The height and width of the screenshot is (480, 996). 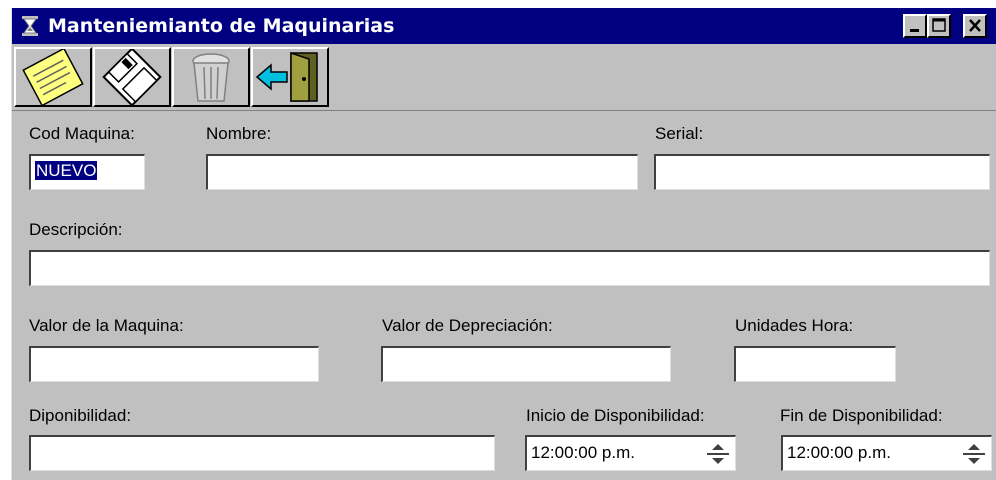 I want to click on inicio-disponibilidad-label: Inicio de Disponibilidad:, so click(x=615, y=415).